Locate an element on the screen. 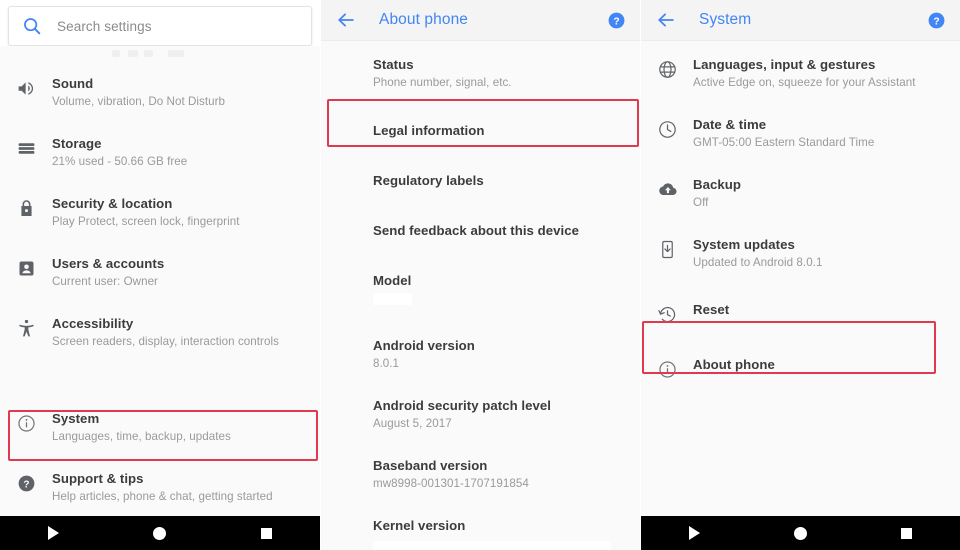 The width and height of the screenshot is (960, 550). page-title: System is located at coordinates (725, 19).